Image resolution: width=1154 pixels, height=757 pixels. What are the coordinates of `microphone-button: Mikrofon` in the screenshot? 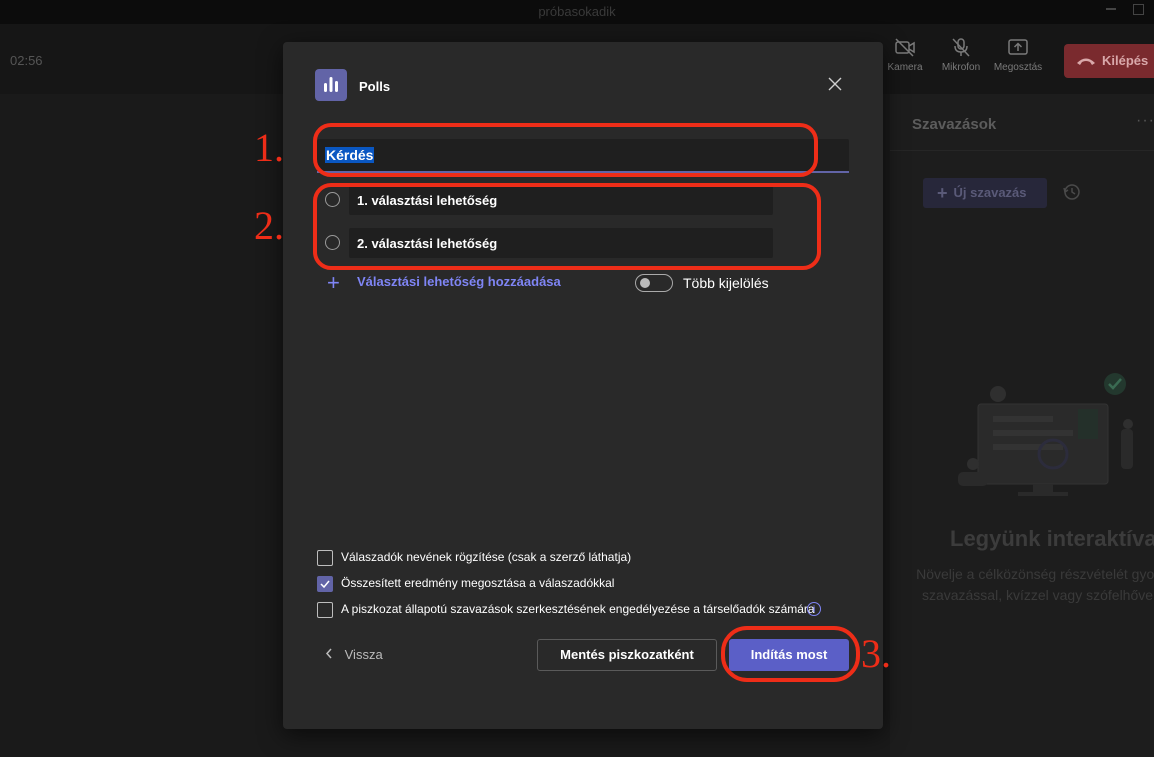 It's located at (961, 54).